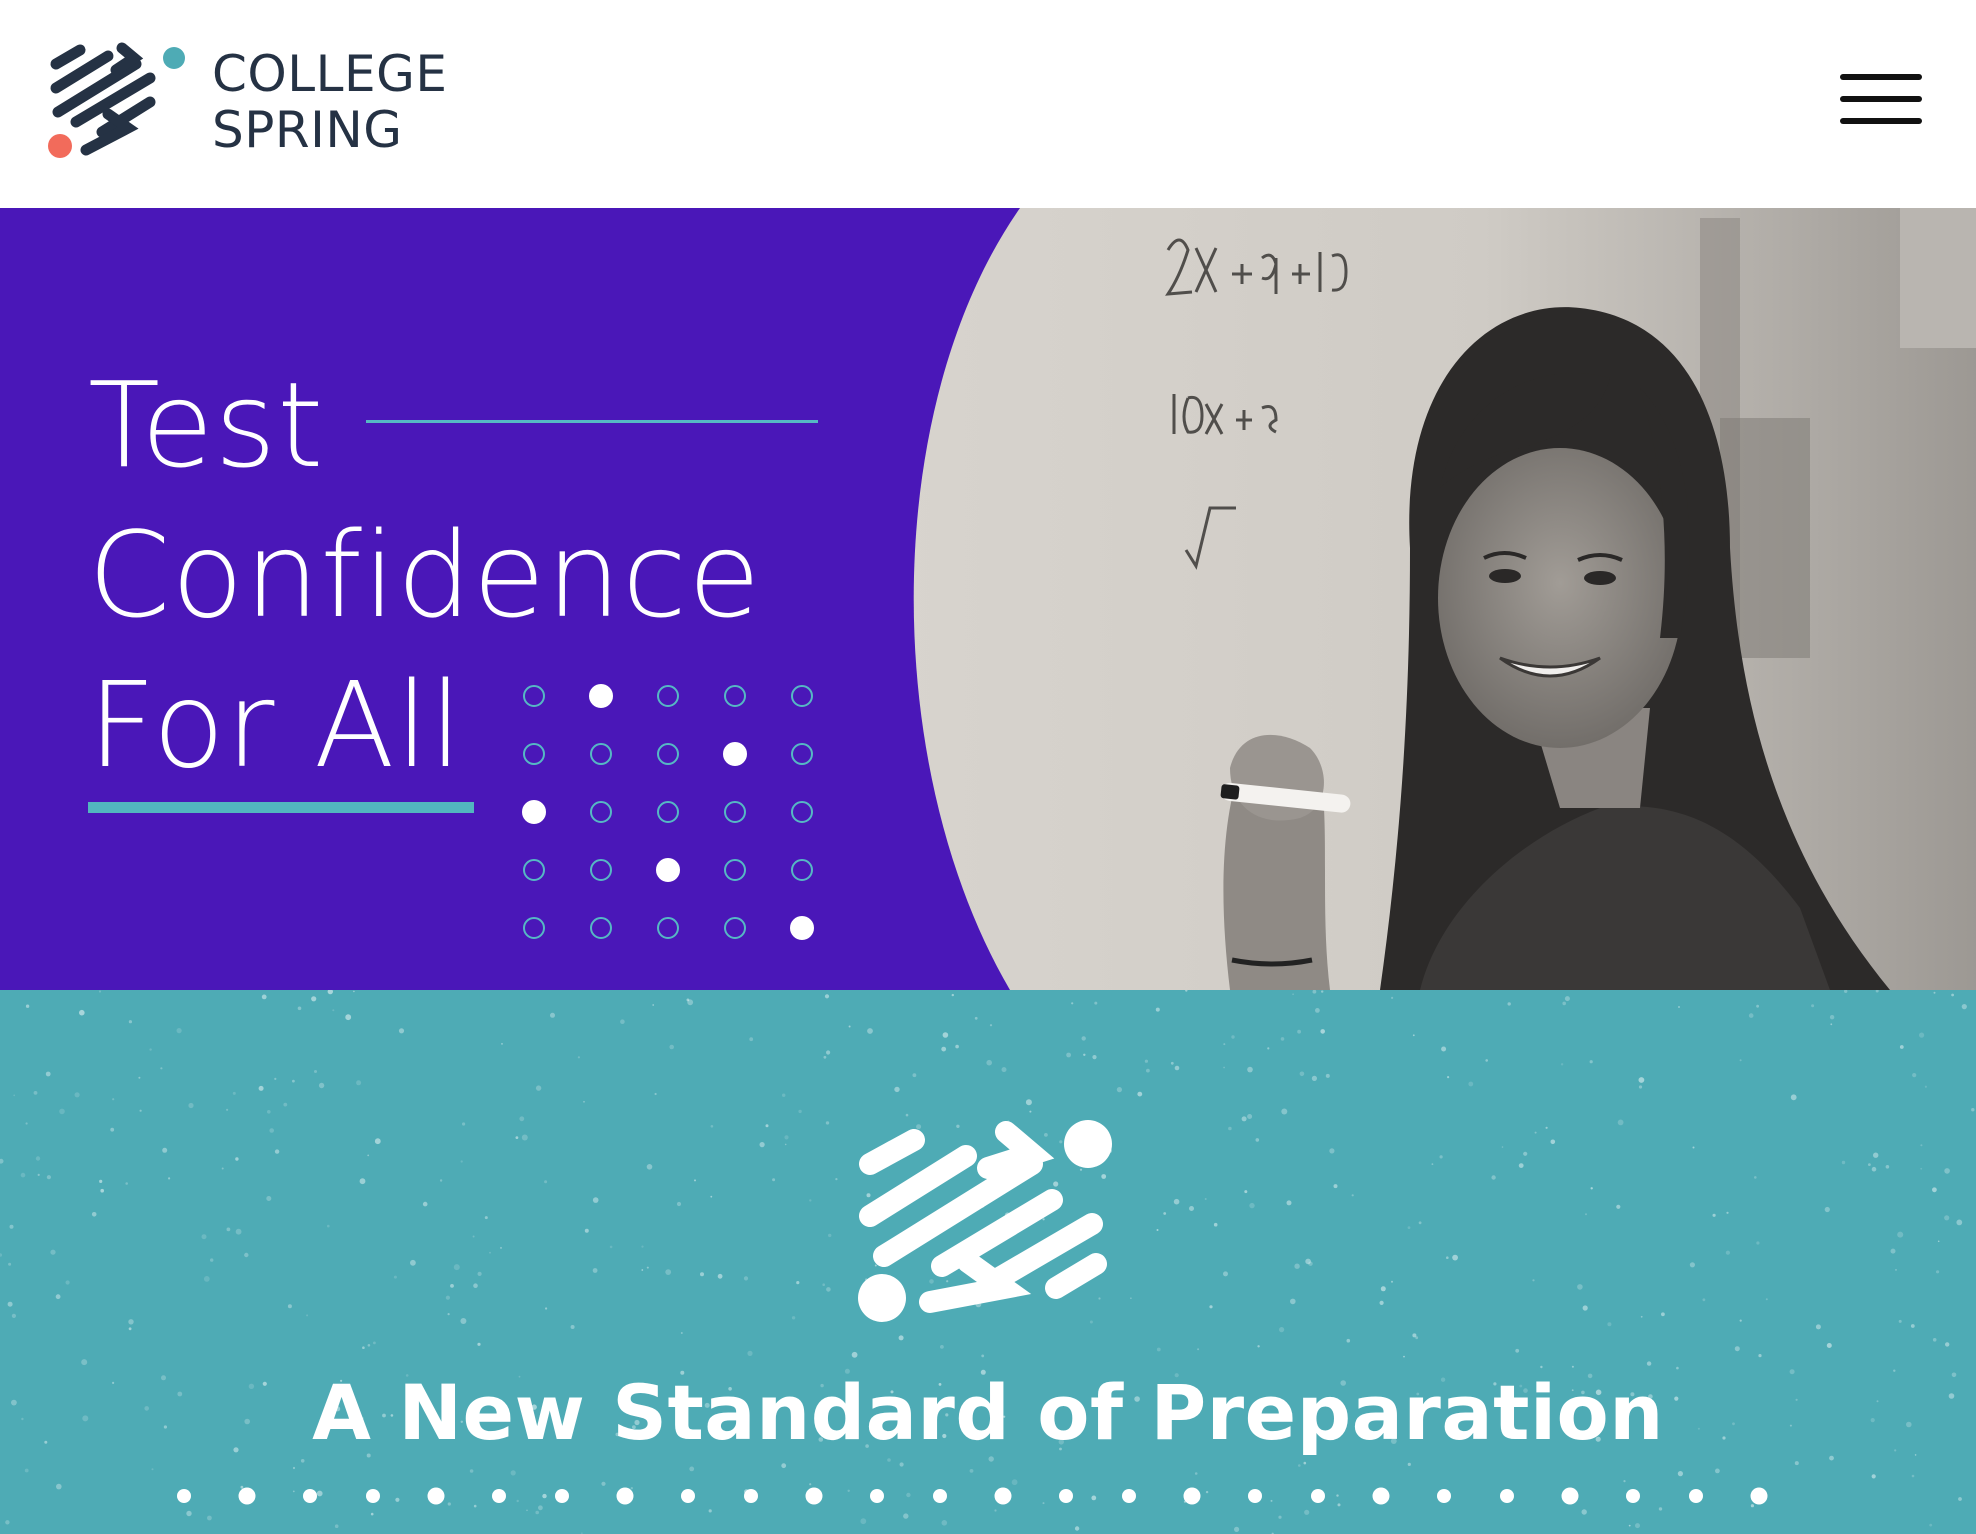 This screenshot has height=1534, width=1976. Describe the element at coordinates (281, 807) in the screenshot. I see `hero-title-underline` at that location.